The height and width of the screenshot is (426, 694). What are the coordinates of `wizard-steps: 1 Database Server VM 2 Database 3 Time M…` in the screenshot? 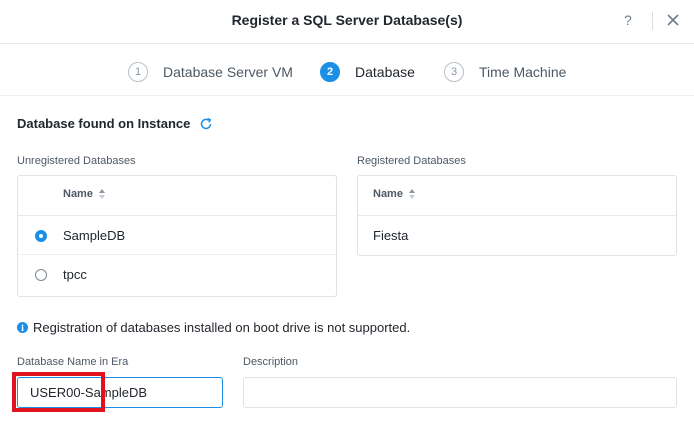 It's located at (347, 74).